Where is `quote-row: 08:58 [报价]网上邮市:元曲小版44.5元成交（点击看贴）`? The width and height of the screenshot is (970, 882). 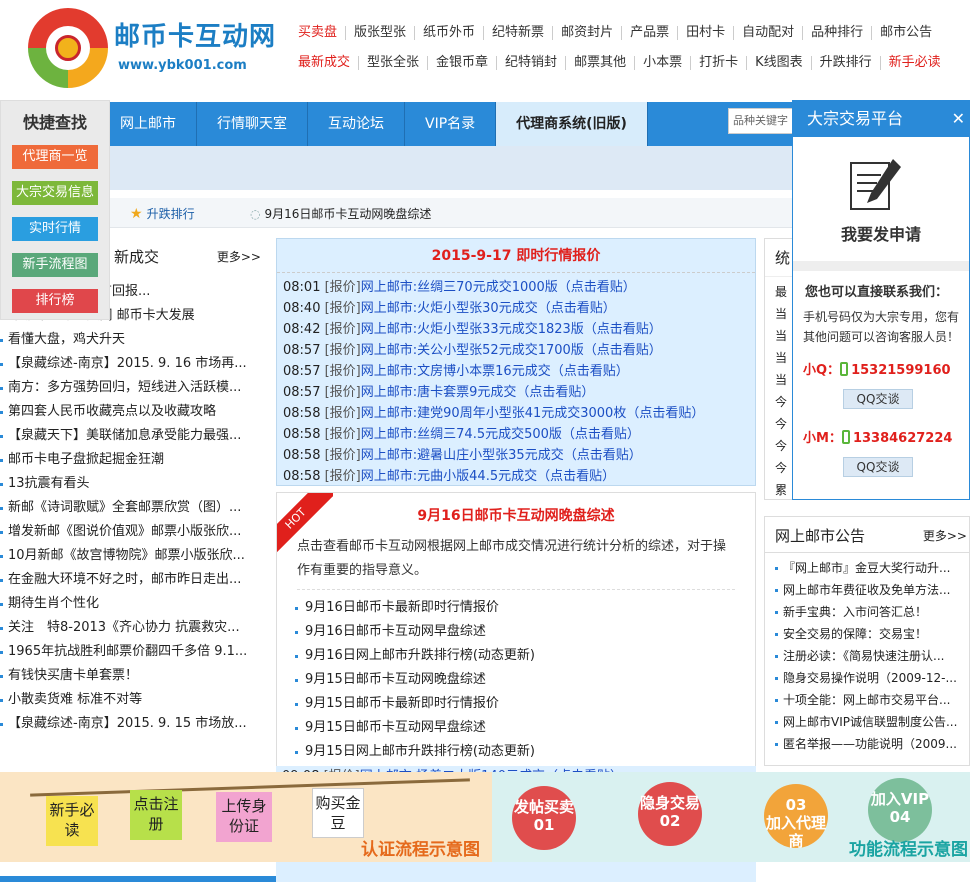 quote-row: 08:58 [报价]网上邮市:元曲小版44.5元成交（点击看贴） is located at coordinates (516, 475).